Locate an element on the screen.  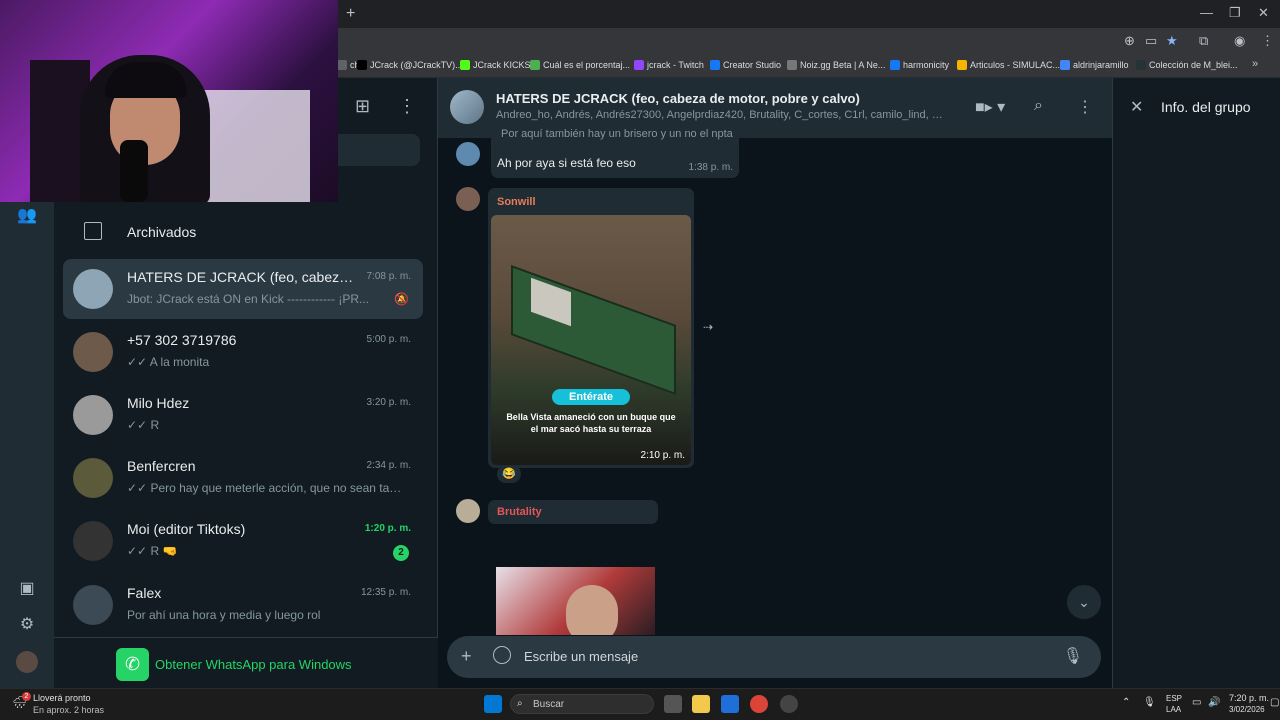
file-explorer-icon is located at coordinates (701, 704).